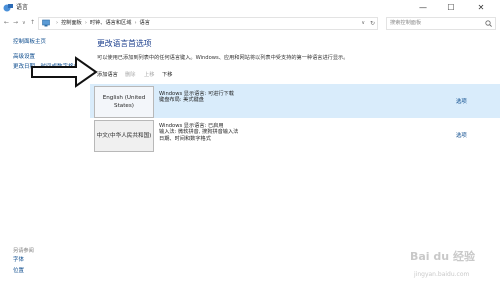  I want to click on language-toolbar: 添加语言 删除 上移 下移, so click(295, 74).